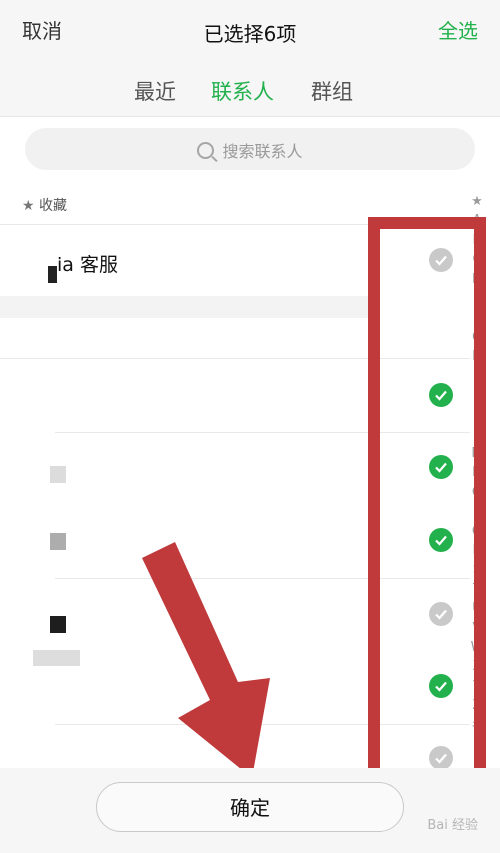 Image resolution: width=500 pixels, height=853 pixels. Describe the element at coordinates (250, 34) in the screenshot. I see `page-title: 已选择6项` at that location.